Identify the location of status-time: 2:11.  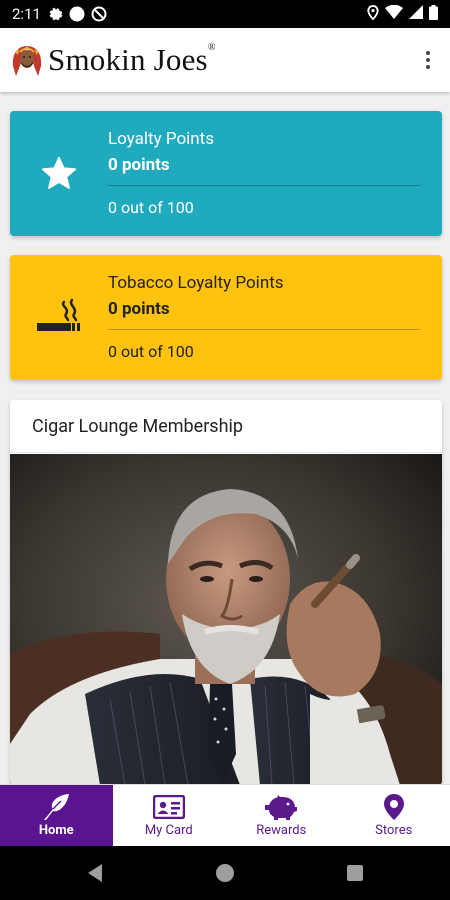
(26, 14).